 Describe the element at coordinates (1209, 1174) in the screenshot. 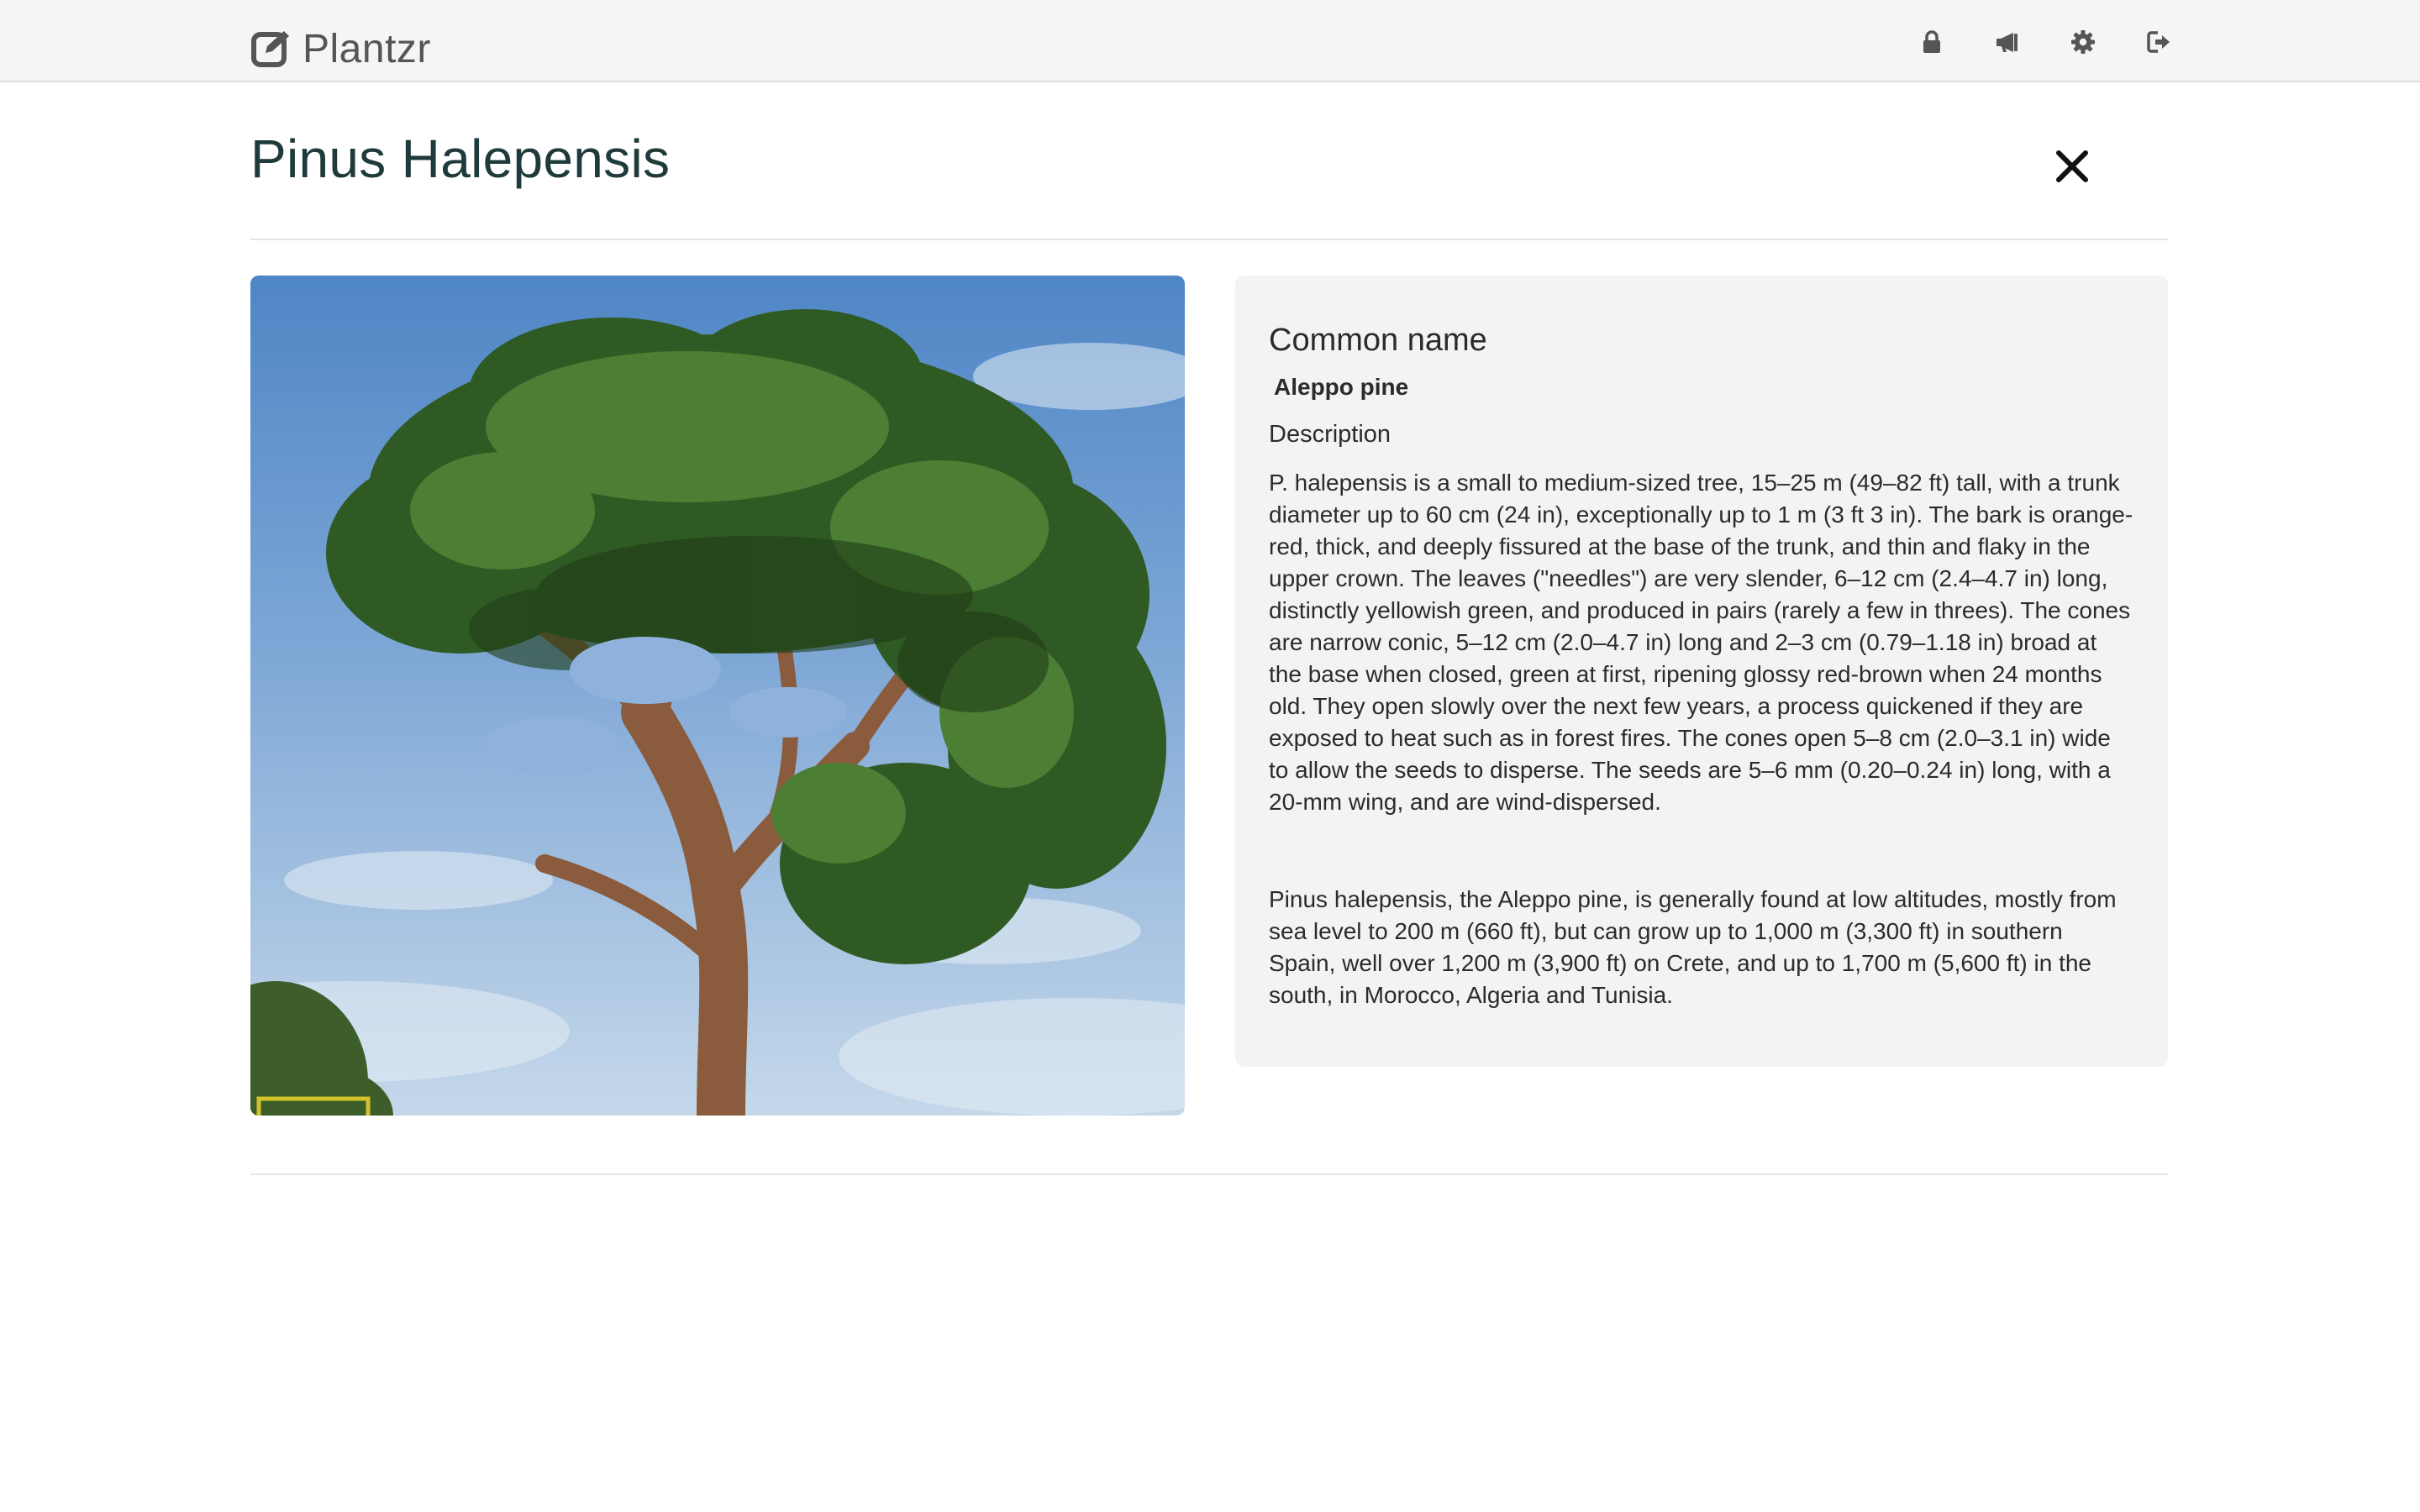

I see `divider-bottom` at that location.